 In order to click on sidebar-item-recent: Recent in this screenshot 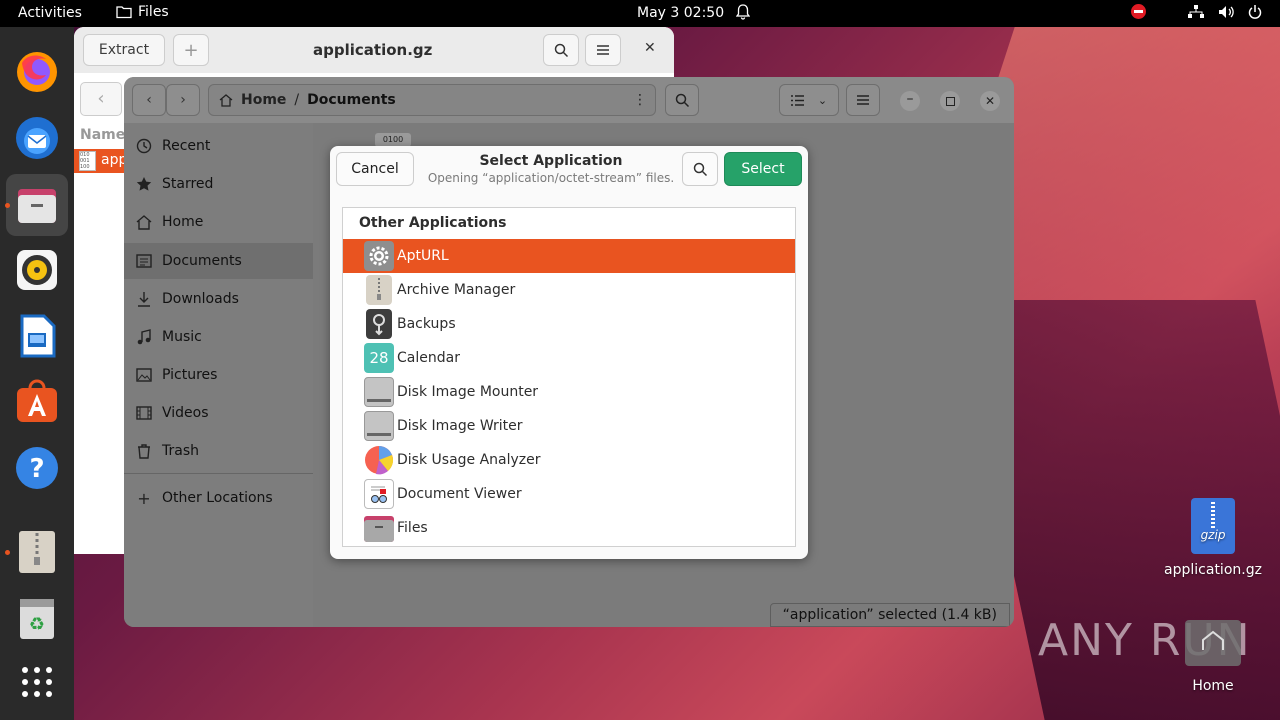, I will do `click(173, 146)`.